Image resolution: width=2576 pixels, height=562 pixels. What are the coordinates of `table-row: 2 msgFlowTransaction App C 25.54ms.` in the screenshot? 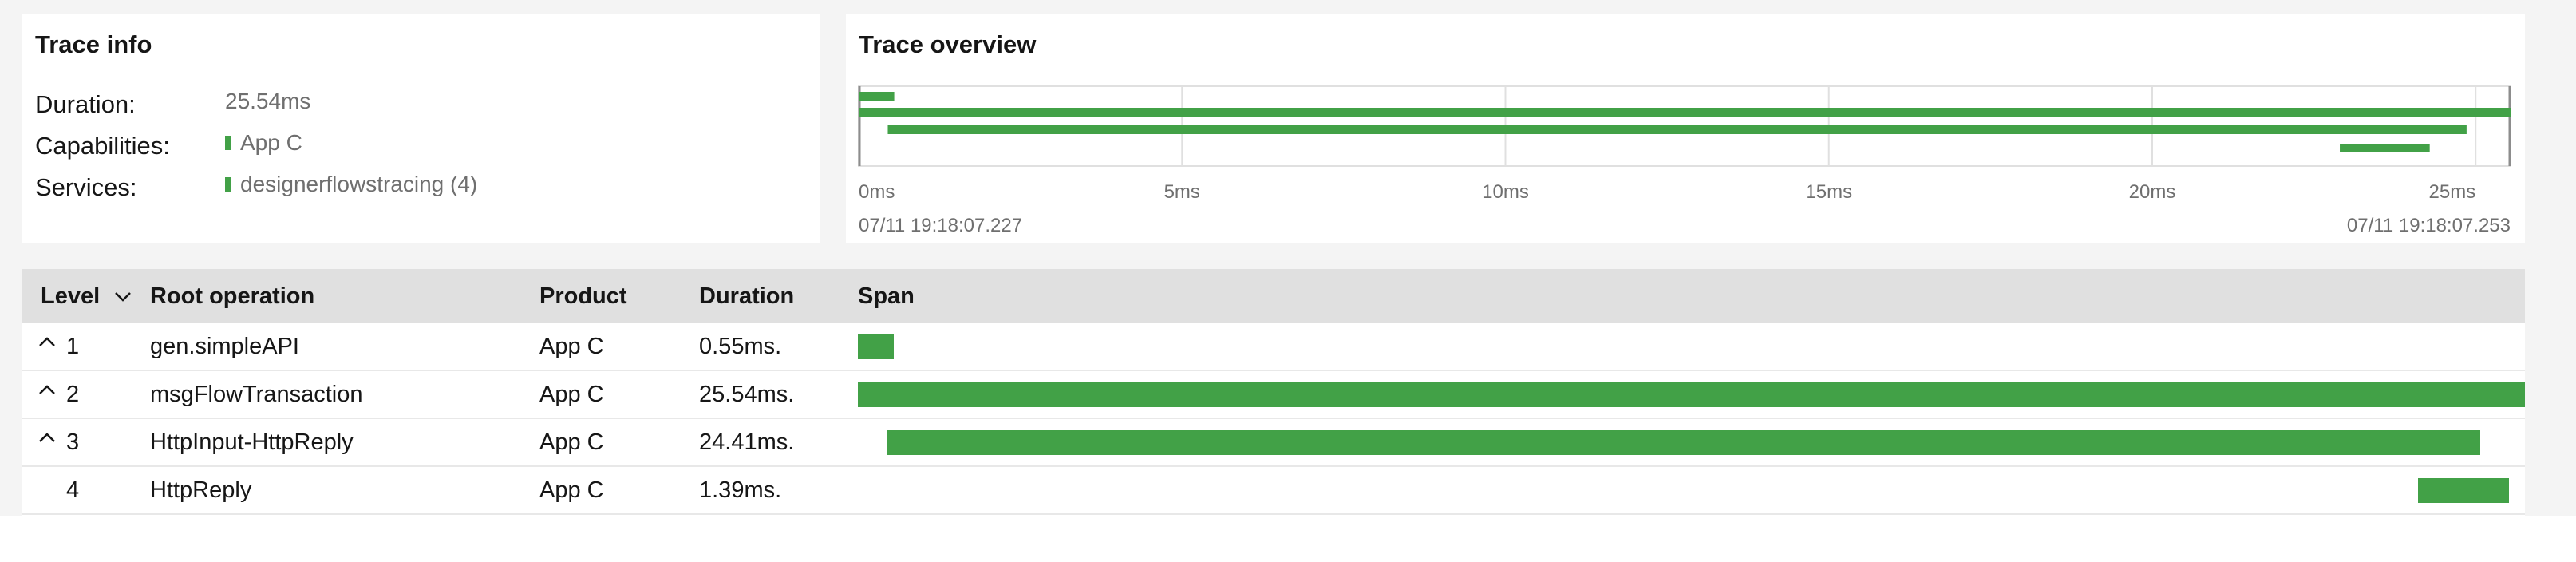 It's located at (1273, 395).